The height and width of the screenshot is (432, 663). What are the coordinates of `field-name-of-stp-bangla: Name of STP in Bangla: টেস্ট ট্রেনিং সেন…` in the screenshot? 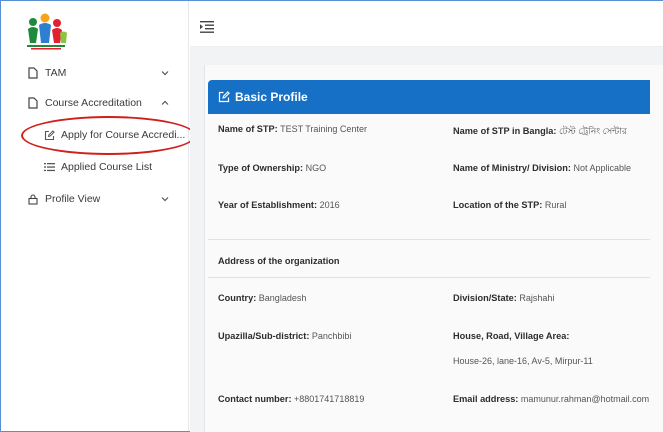 It's located at (540, 131).